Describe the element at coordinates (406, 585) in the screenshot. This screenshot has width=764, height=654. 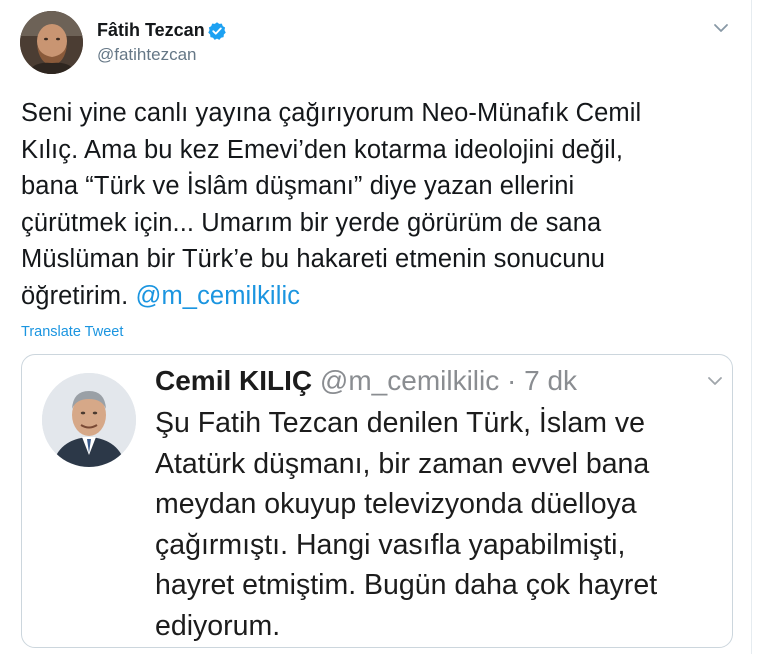
I see `quoted-text-line: hayret etmiştim. Bugün daha çok hayret` at that location.